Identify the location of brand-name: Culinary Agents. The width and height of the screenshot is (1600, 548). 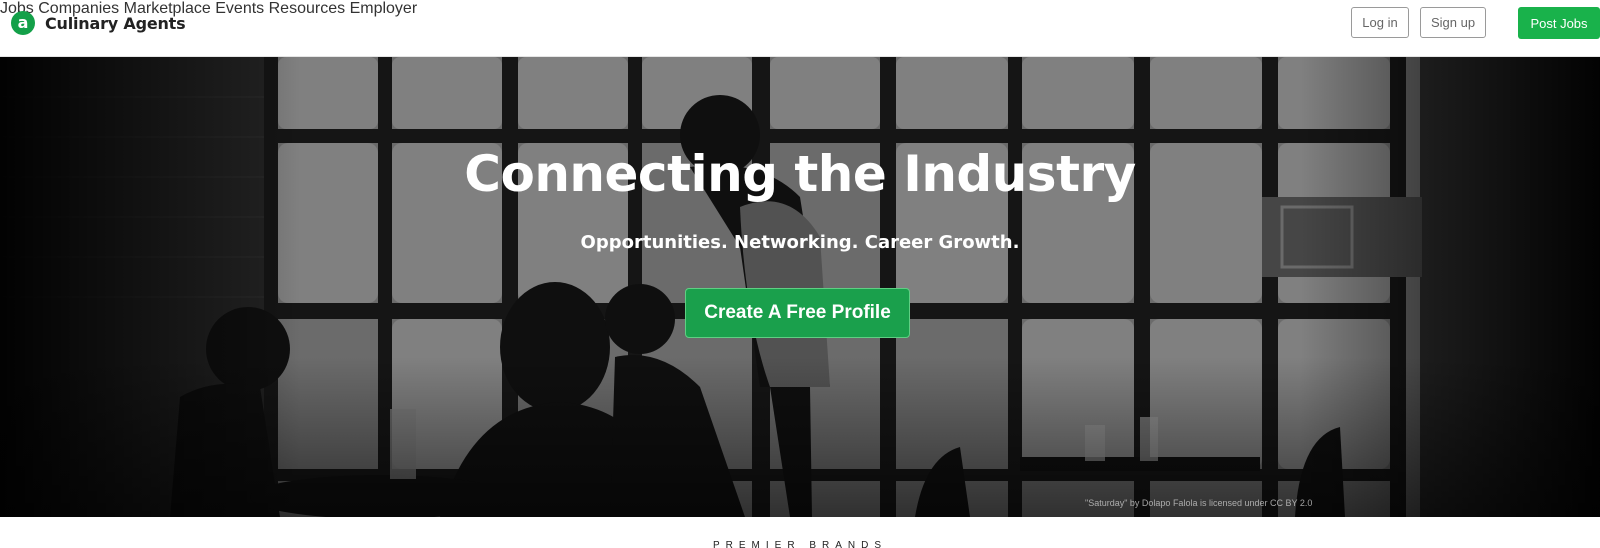
(115, 23).